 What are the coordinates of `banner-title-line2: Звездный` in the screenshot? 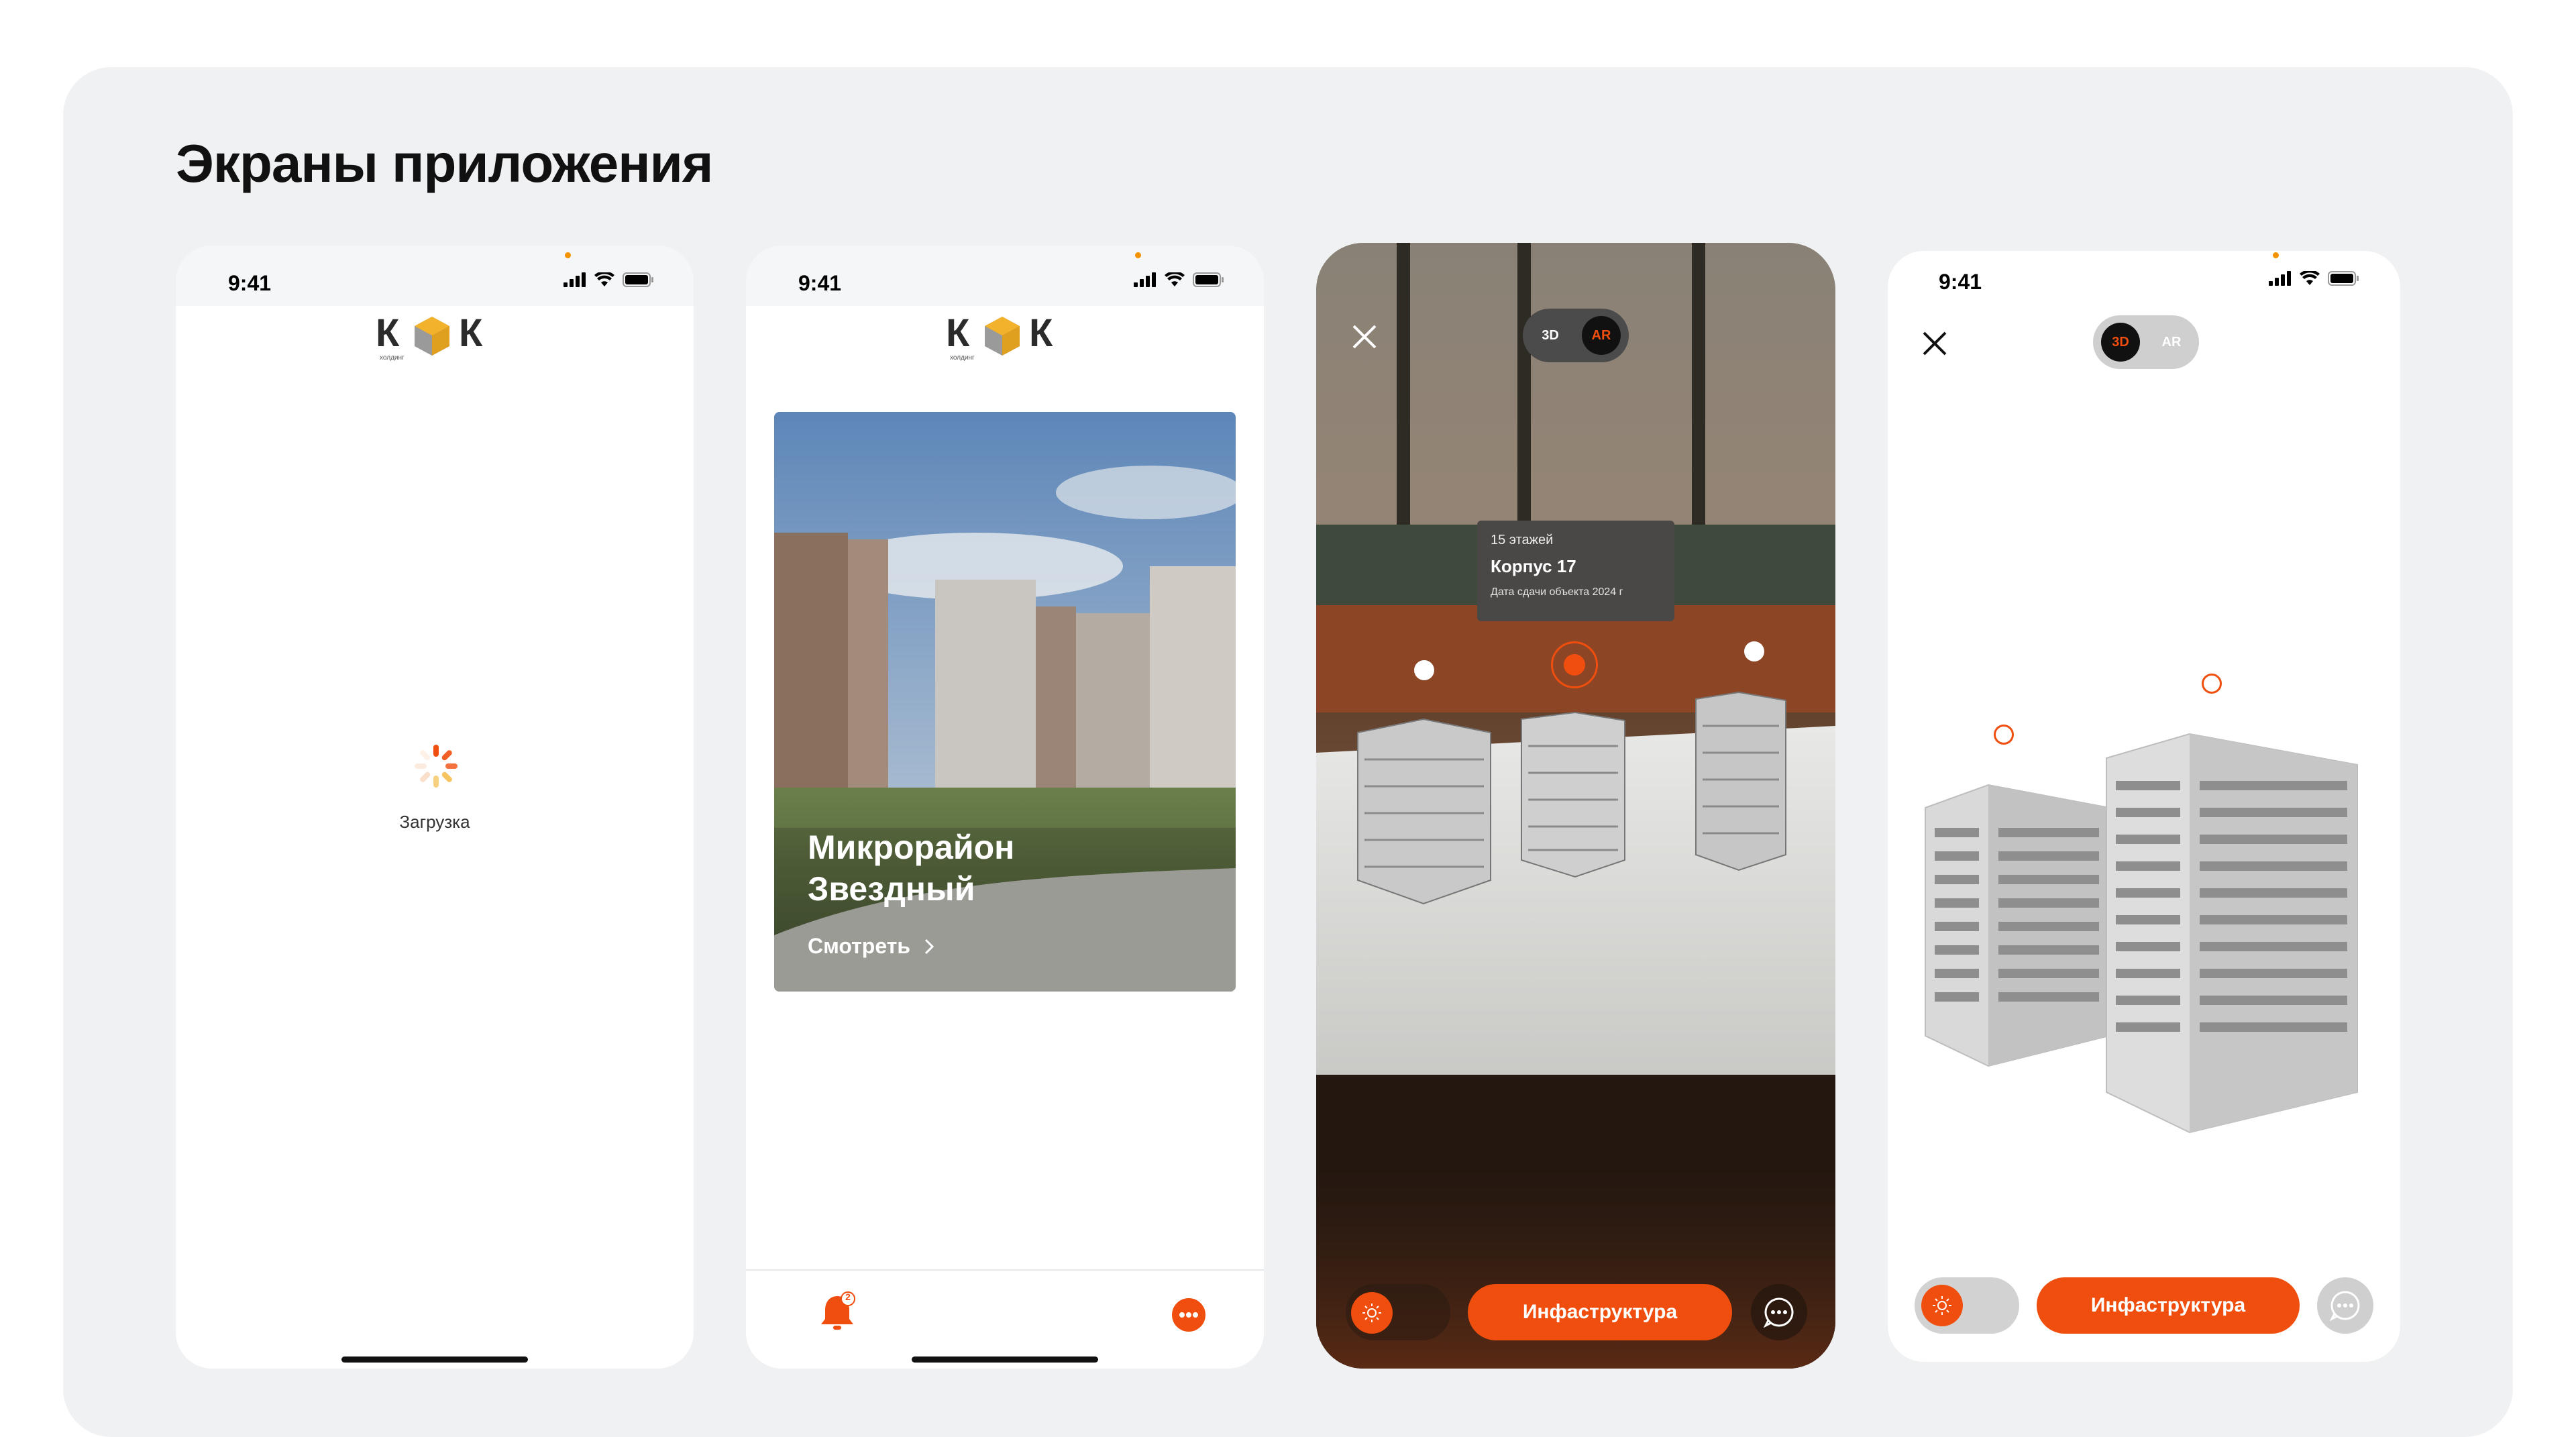 It's located at (891, 889).